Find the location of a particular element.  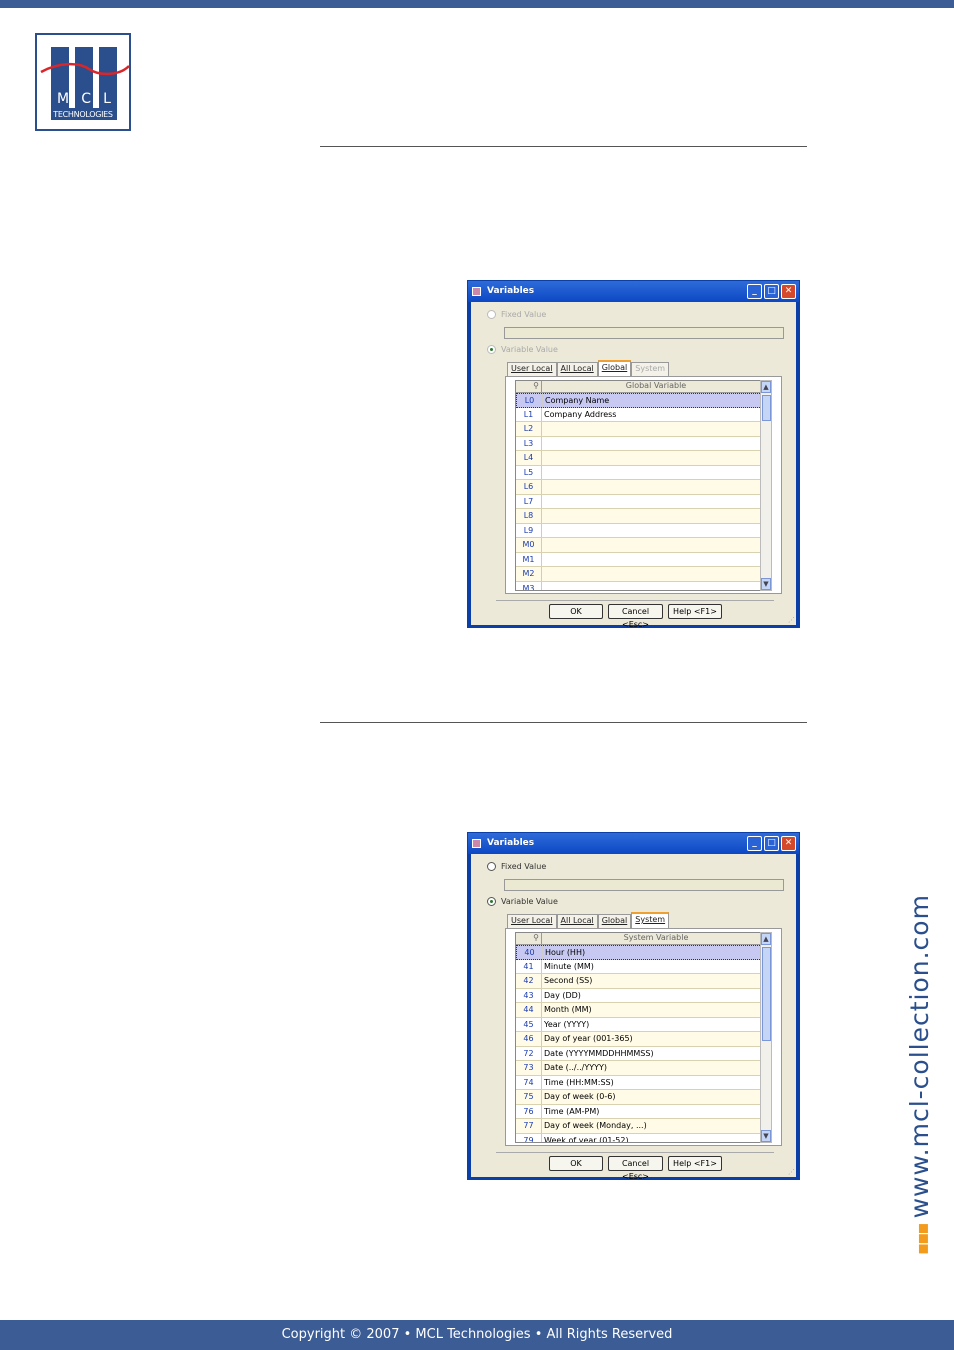

variable-code: 43 is located at coordinates (529, 995).